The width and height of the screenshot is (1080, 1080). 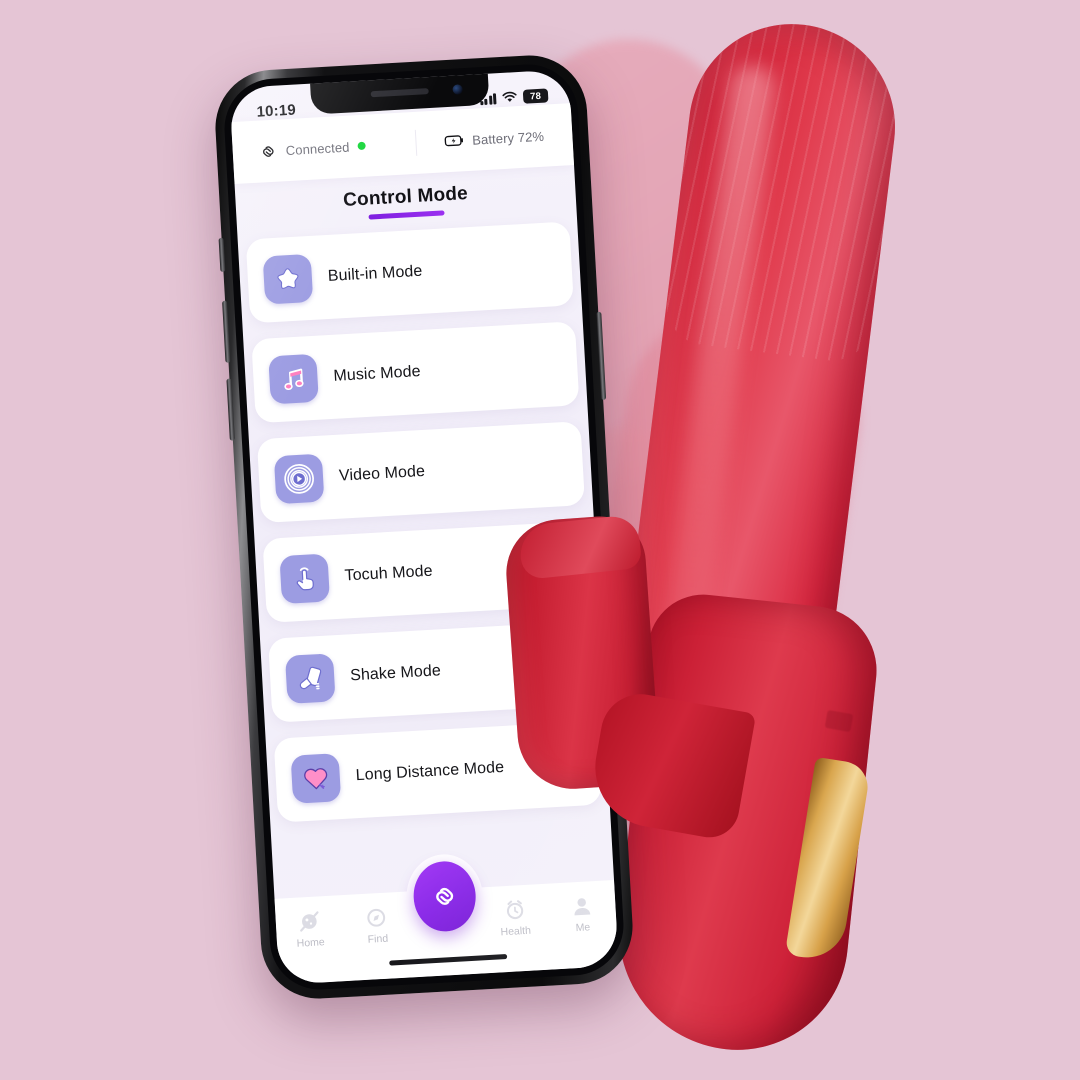 I want to click on tab-find: Find, so click(x=376, y=925).